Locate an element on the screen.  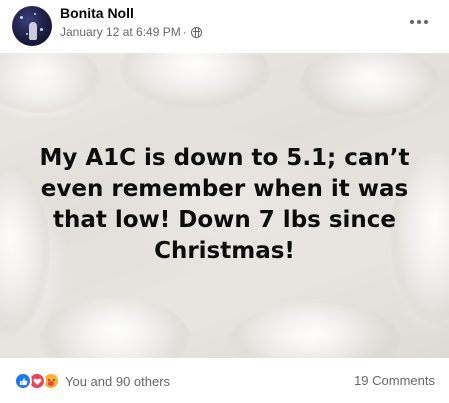
reactions-summary: You and 90 others is located at coordinates (92, 381).